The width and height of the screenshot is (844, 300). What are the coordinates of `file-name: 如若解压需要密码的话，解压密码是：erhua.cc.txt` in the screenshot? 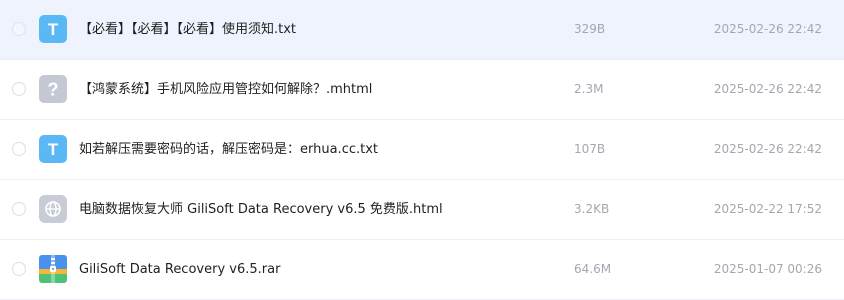 It's located at (228, 149).